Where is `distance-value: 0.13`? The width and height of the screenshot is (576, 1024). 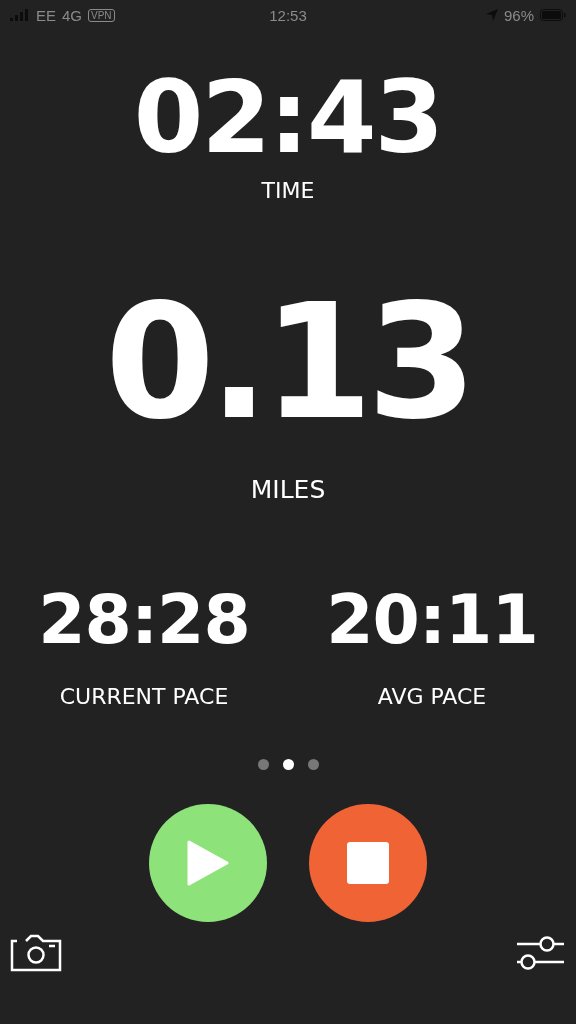 distance-value: 0.13 is located at coordinates (288, 362).